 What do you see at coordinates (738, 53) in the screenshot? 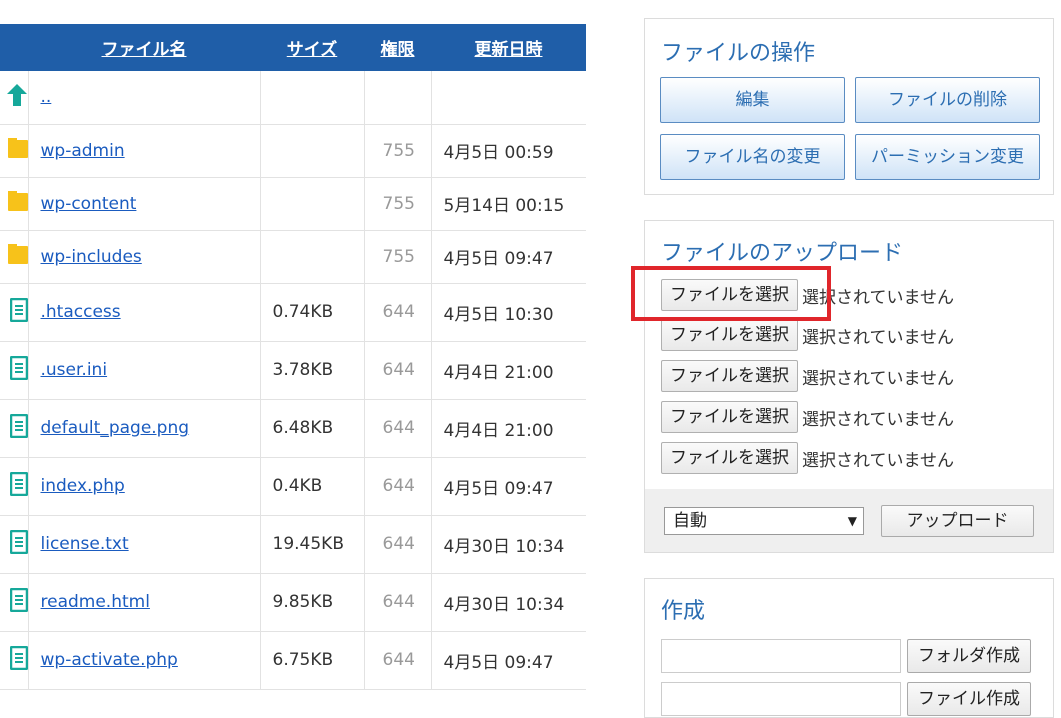
I see `ops-title: ファイルの操作` at bounding box center [738, 53].